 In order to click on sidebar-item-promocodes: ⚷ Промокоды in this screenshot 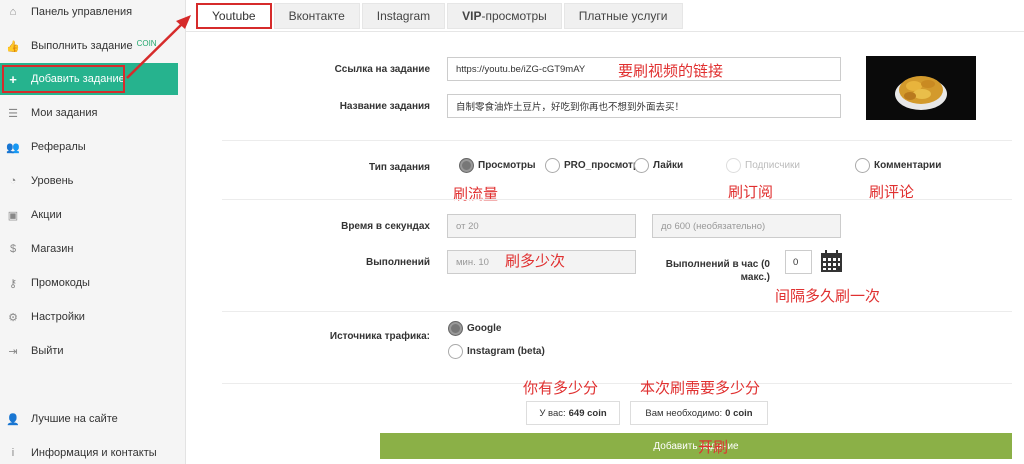, I will do `click(89, 283)`.